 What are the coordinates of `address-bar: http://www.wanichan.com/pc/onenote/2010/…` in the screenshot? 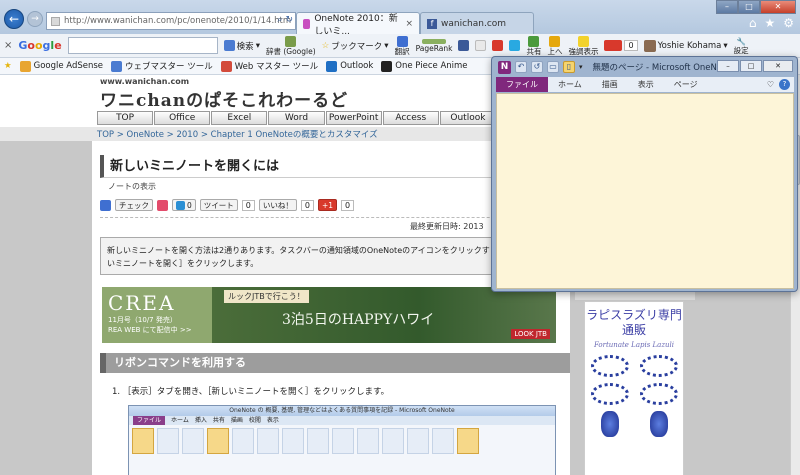 It's located at (171, 21).